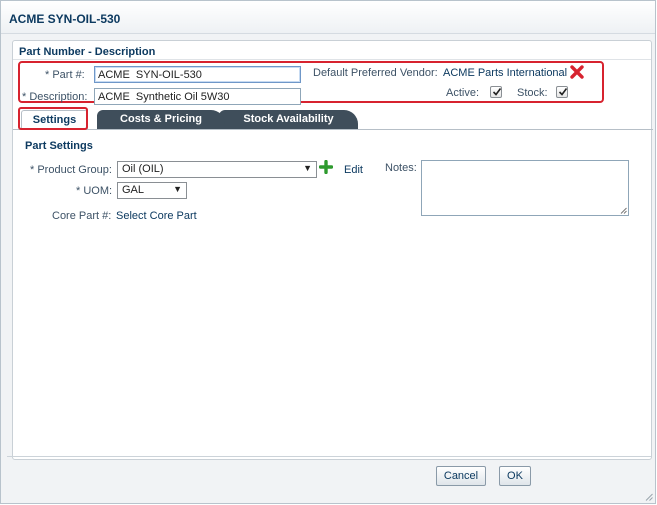 This screenshot has width=657, height=505. What do you see at coordinates (53, 118) in the screenshot?
I see `settings-tab-highlight` at bounding box center [53, 118].